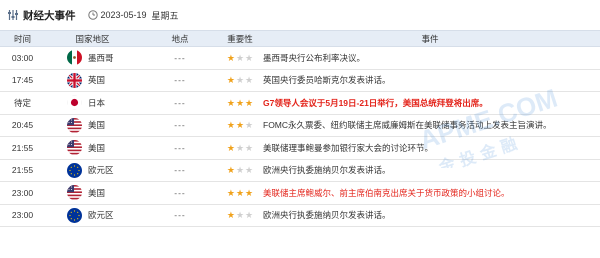 Image resolution: width=600 pixels, height=258 pixels. I want to click on table-row: 21:55 欧元区 --- ★ ★ ★ 欧洲央行执委施纳贝尔发表讲话。, so click(300, 170).